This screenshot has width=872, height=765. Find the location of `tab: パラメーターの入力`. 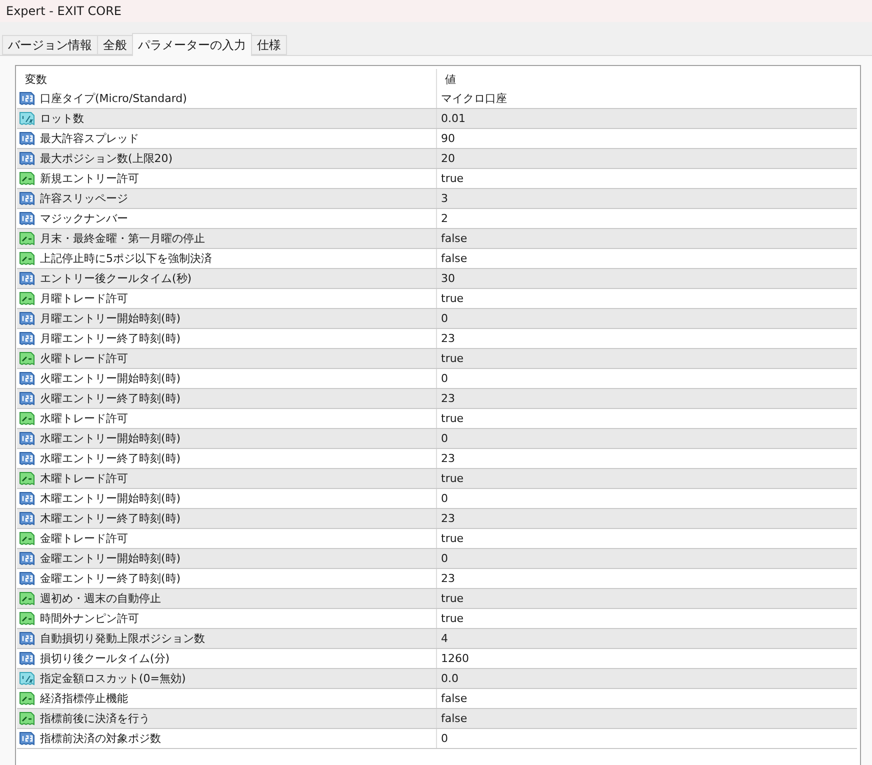

tab: パラメーターの入力 is located at coordinates (192, 44).